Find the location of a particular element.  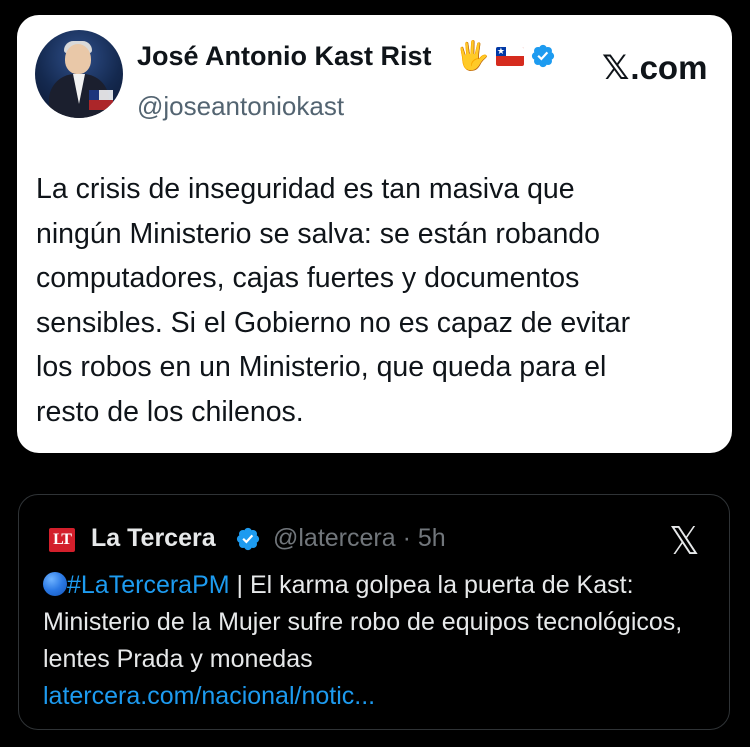

hashtag-link: #LaTerceraPM is located at coordinates (148, 585).